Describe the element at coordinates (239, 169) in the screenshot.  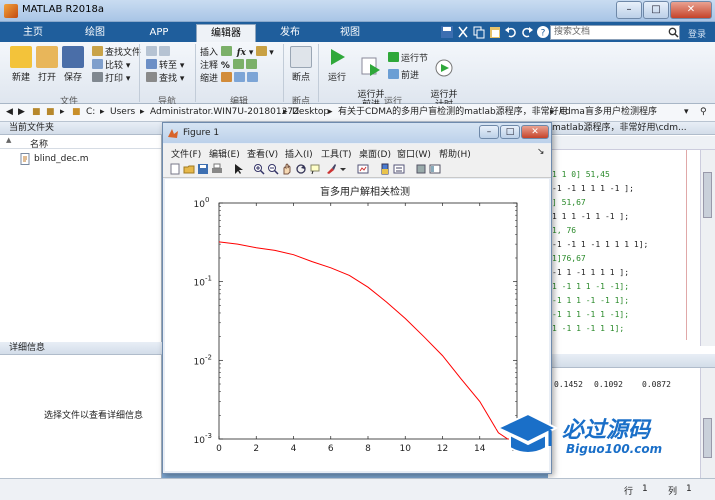
I see `select-arrow-icon` at that location.